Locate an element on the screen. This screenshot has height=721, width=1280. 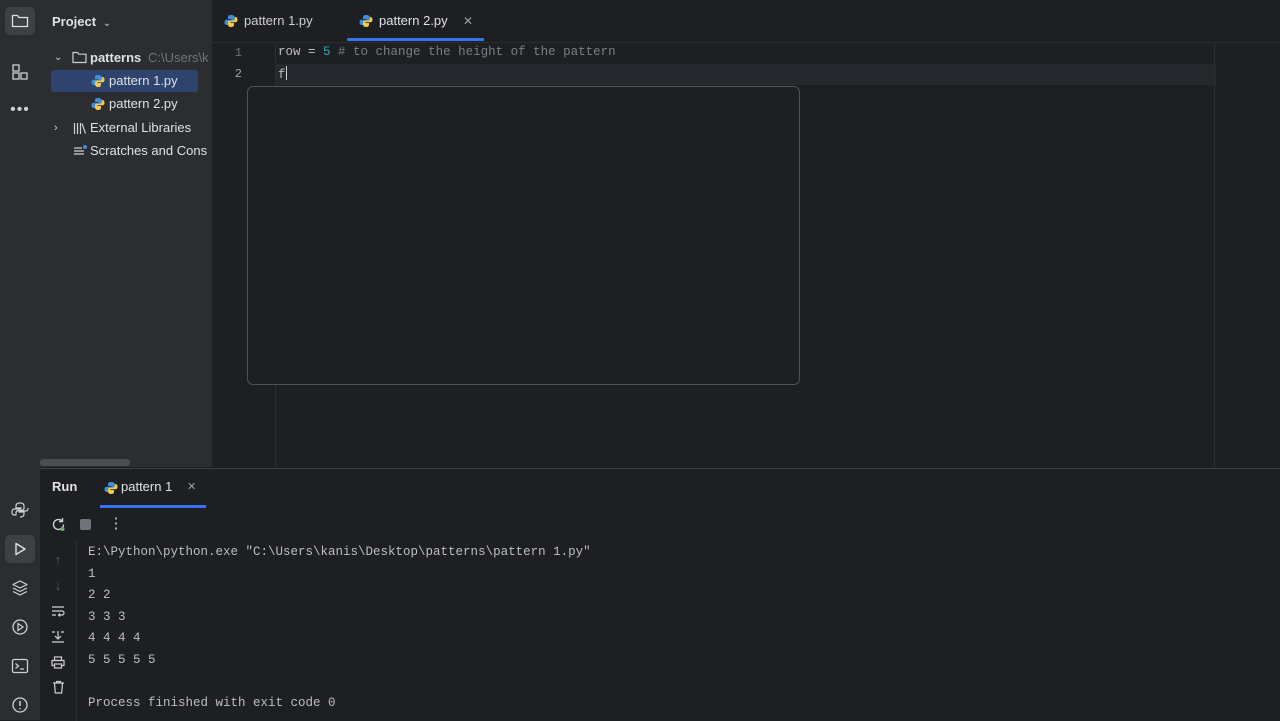
code-line-2: f is located at coordinates (282, 74).